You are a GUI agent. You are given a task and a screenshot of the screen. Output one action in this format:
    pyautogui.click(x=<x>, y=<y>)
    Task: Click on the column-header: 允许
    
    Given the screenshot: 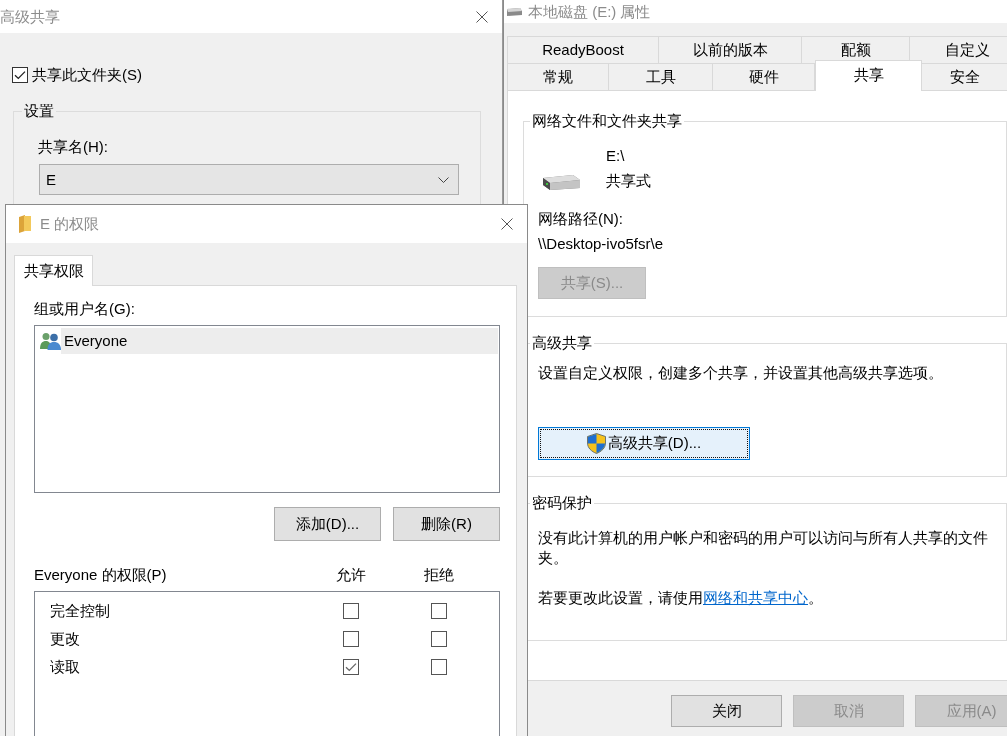 What is the action you would take?
    pyautogui.click(x=351, y=575)
    